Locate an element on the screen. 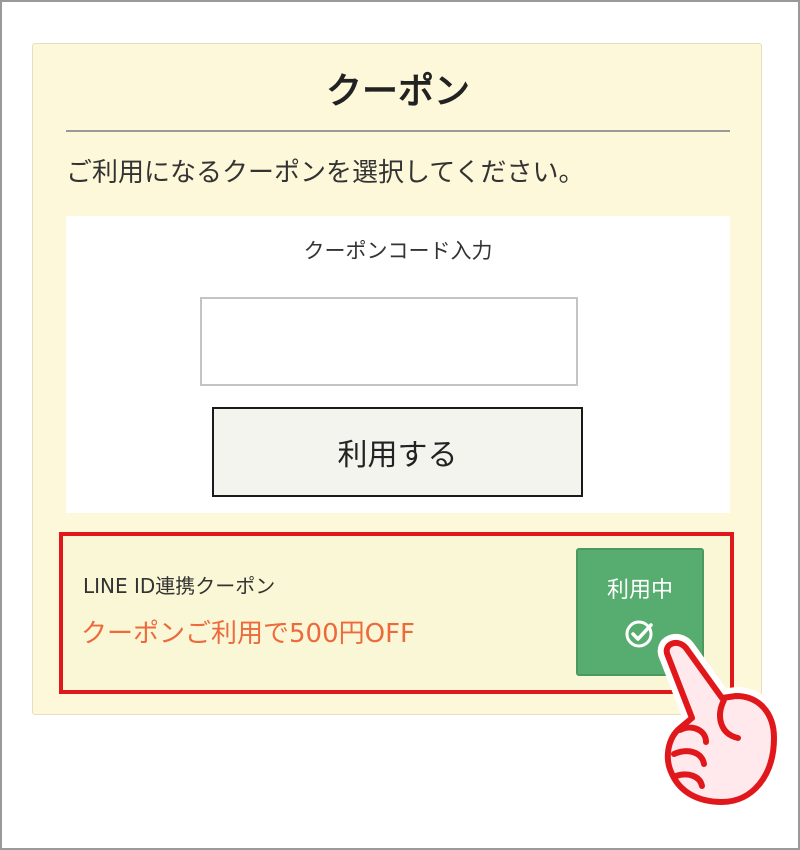  pointing-hand-icon is located at coordinates (720, 722).